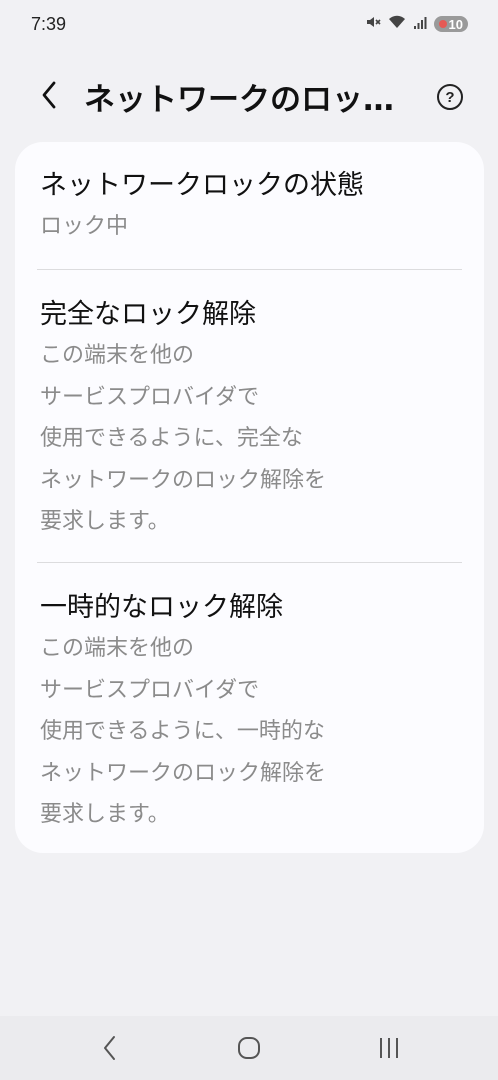 The height and width of the screenshot is (1080, 498). What do you see at coordinates (49, 24) in the screenshot?
I see `status-time: 7:39` at bounding box center [49, 24].